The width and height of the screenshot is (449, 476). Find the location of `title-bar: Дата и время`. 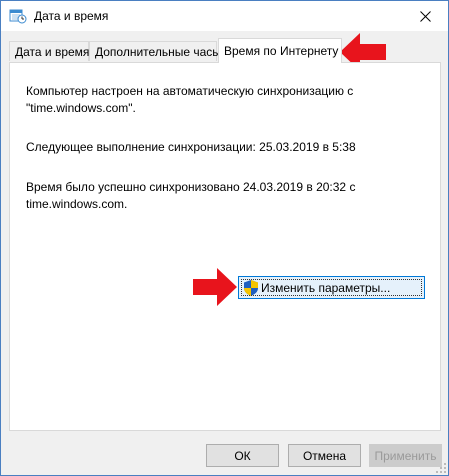

title-bar: Дата и время is located at coordinates (224, 16).